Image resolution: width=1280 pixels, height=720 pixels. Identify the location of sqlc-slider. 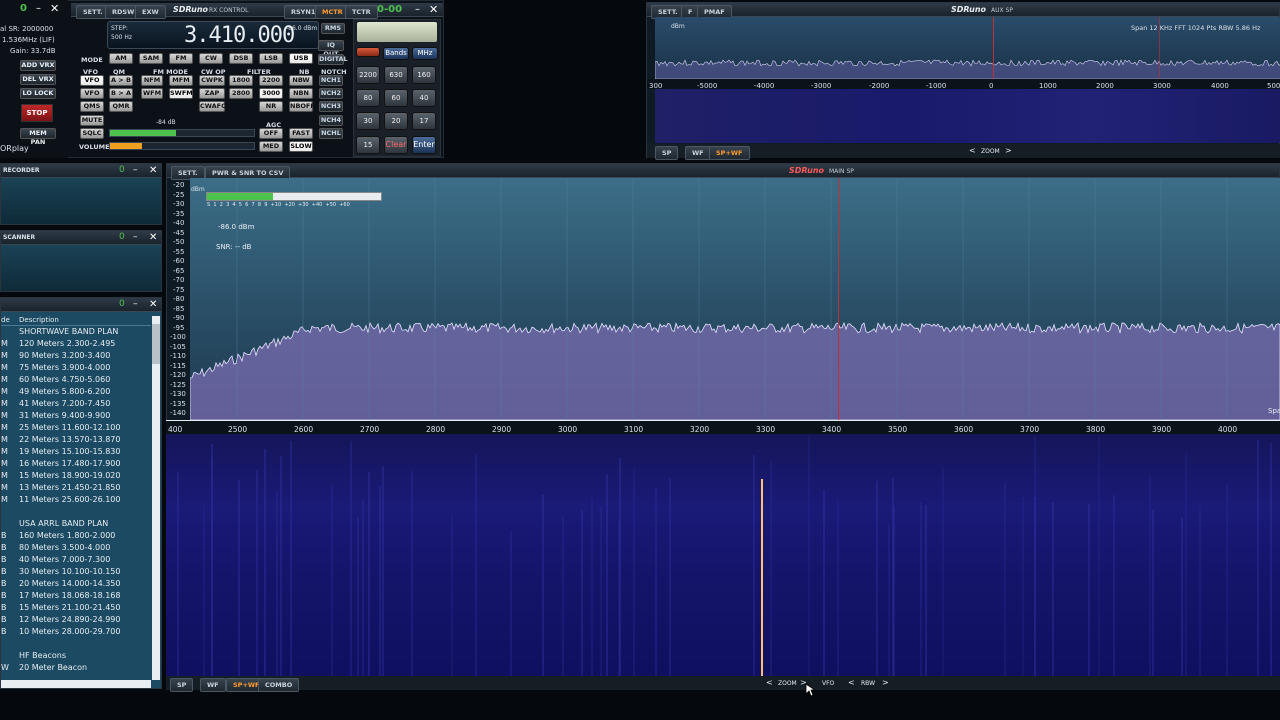
(182, 133).